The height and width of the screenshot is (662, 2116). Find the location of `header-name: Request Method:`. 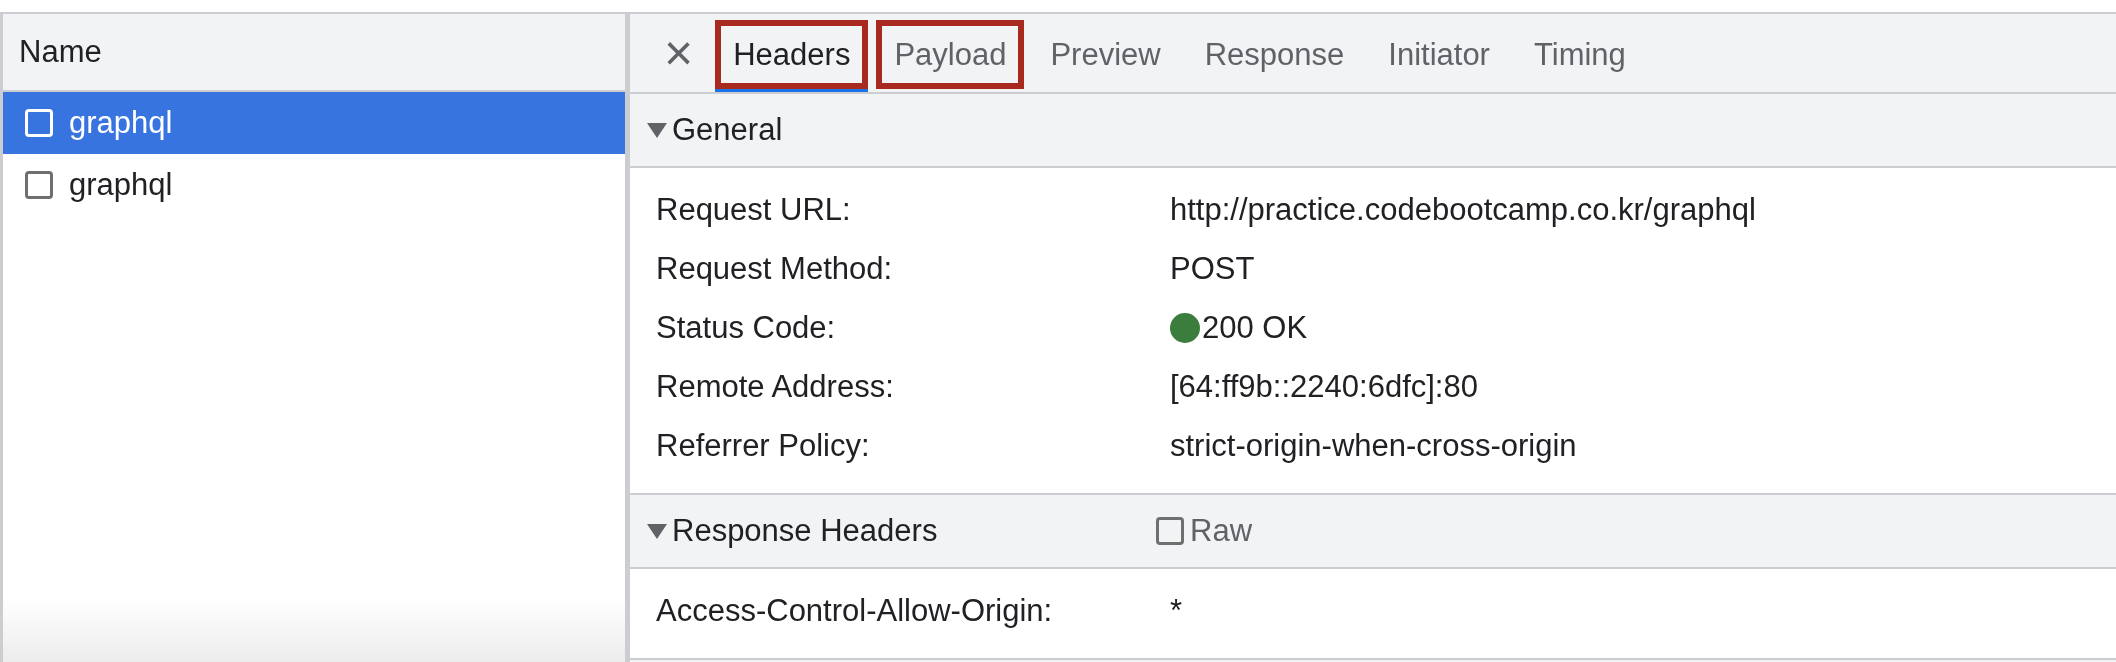

header-name: Request Method: is located at coordinates (775, 268).